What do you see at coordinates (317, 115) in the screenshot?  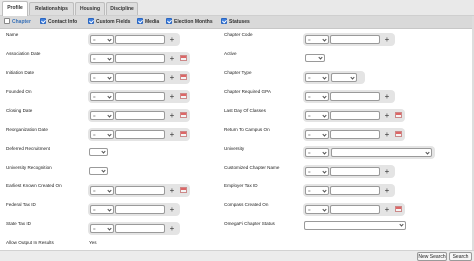 I see `last-day-of-classes-operator-select: =` at bounding box center [317, 115].